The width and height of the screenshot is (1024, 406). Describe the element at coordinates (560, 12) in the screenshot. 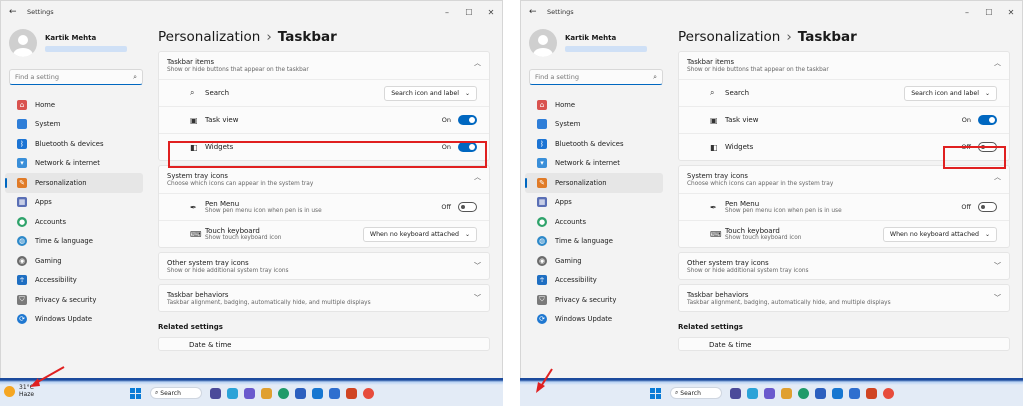

I see `app-title: Settings` at that location.